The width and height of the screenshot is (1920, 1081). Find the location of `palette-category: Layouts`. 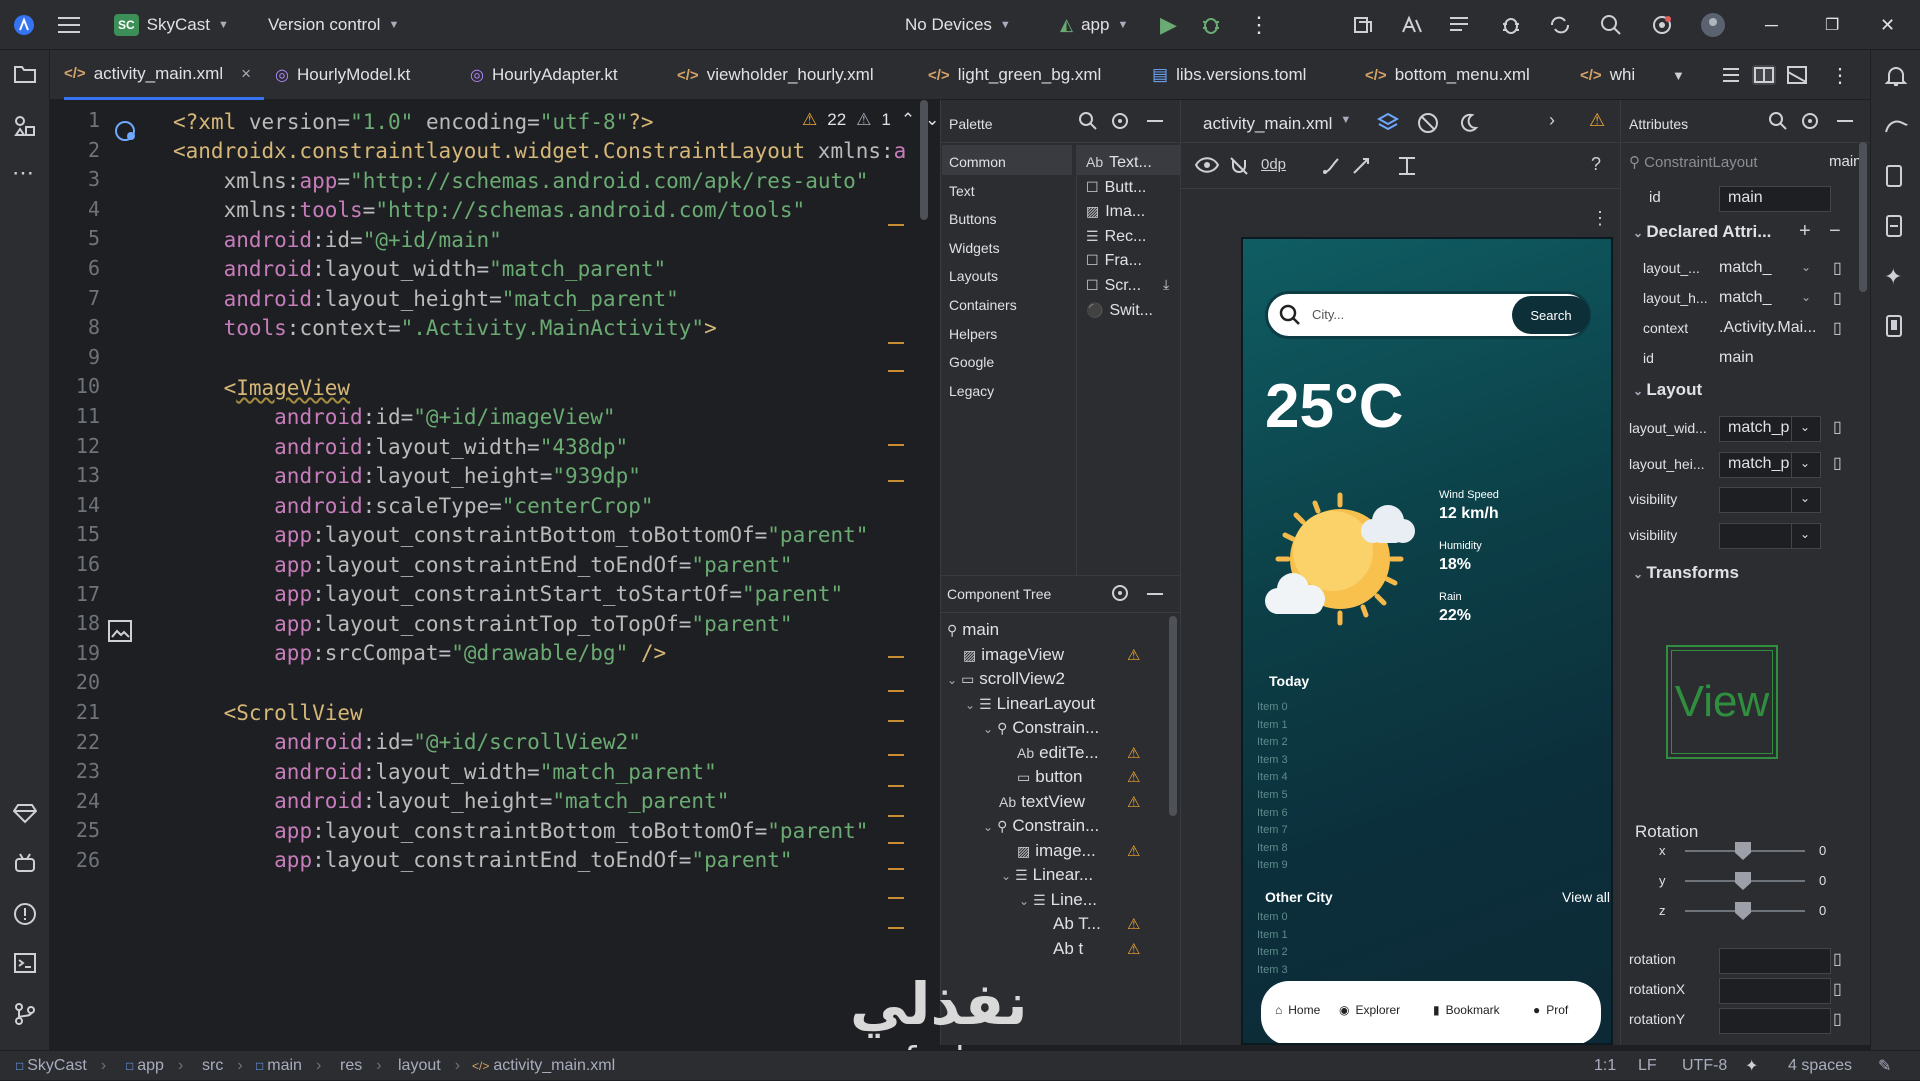

palette-category: Layouts is located at coordinates (973, 276).